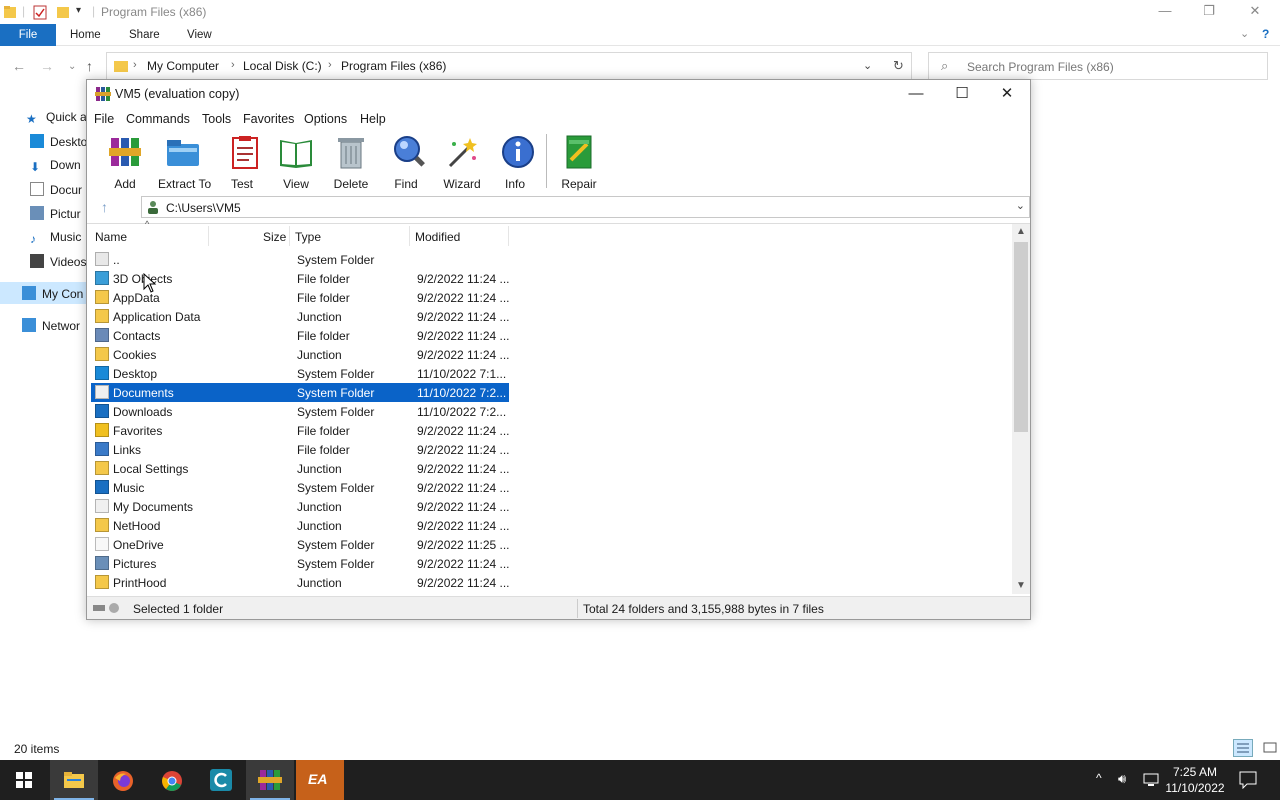 Image resolution: width=1280 pixels, height=811 pixels. I want to click on forward-icon: →, so click(47, 66).